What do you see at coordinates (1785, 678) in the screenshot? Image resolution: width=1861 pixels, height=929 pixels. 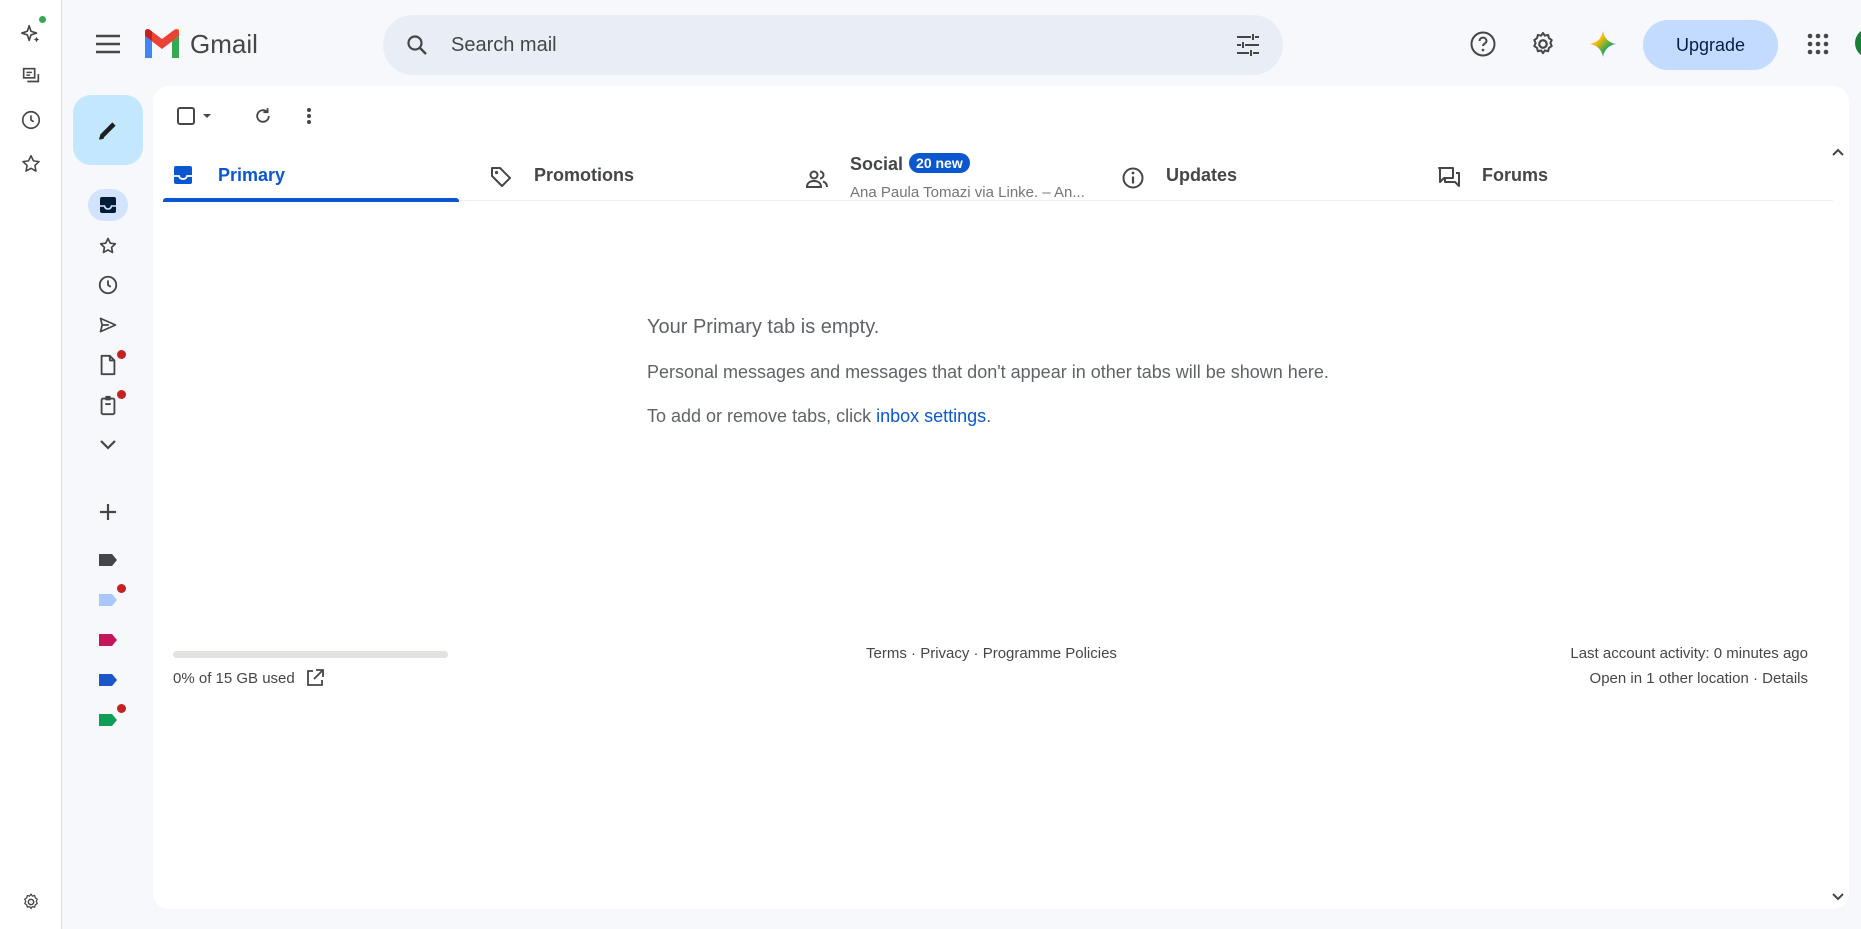 I see `details-link: Details` at bounding box center [1785, 678].